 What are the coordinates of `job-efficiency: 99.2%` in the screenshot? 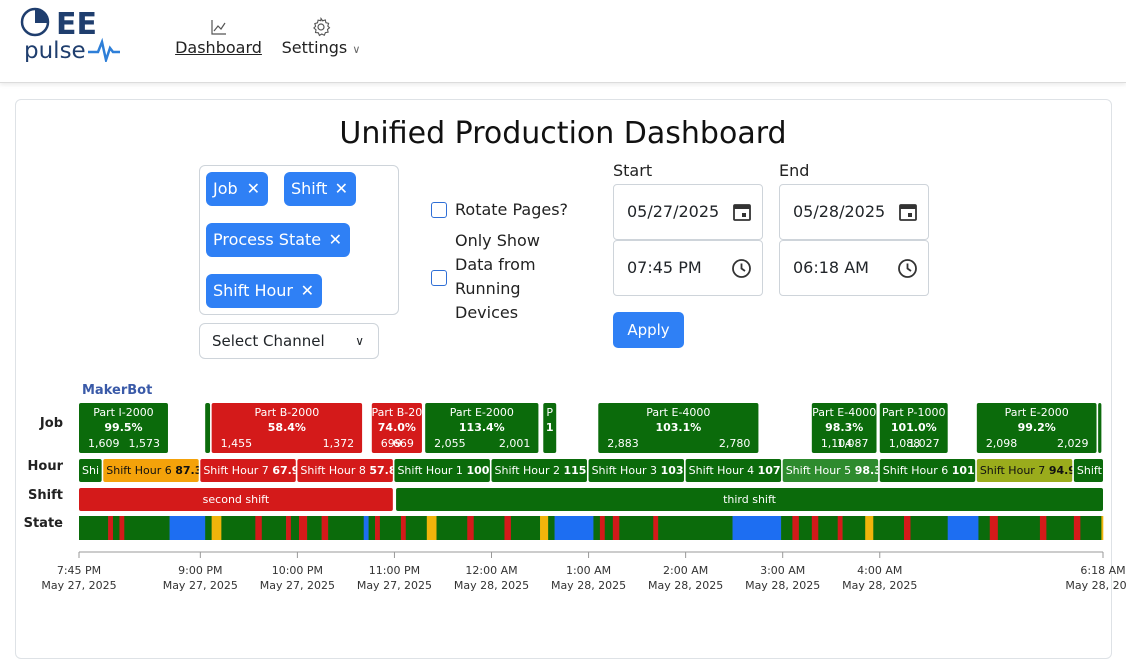 It's located at (1037, 427).